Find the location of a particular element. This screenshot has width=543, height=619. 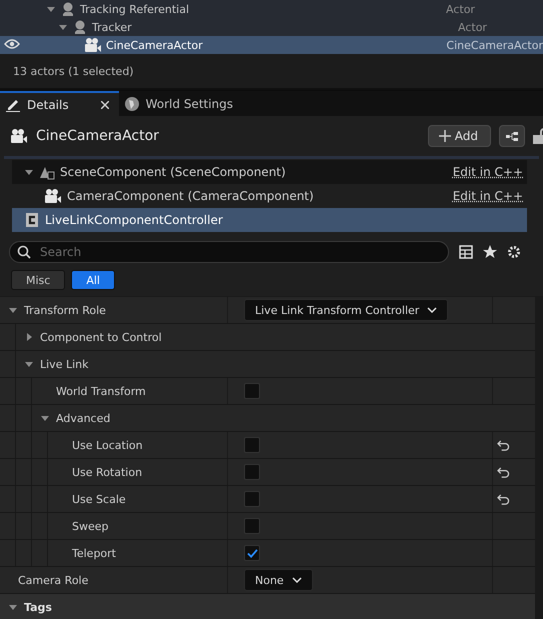

add-button: Add is located at coordinates (459, 136).